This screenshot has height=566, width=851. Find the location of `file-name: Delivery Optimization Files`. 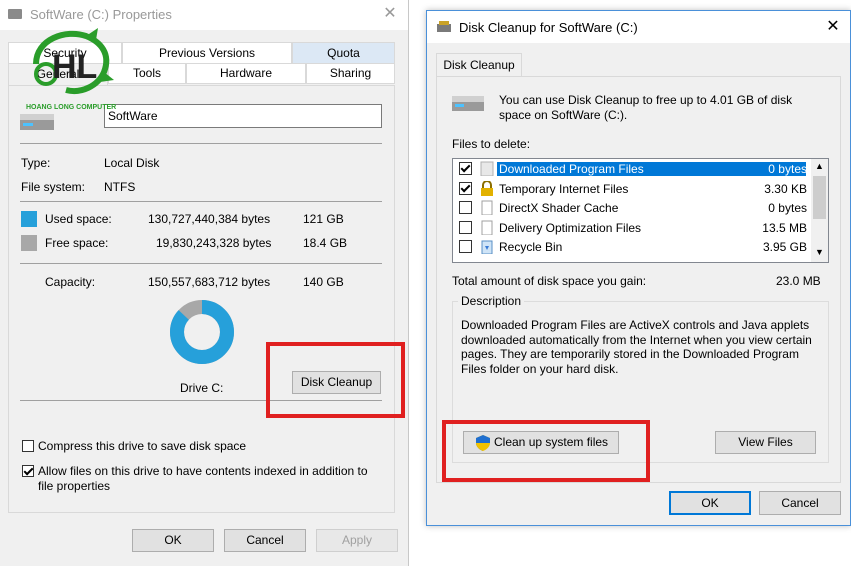

file-name: Delivery Optimization Files is located at coordinates (570, 227).